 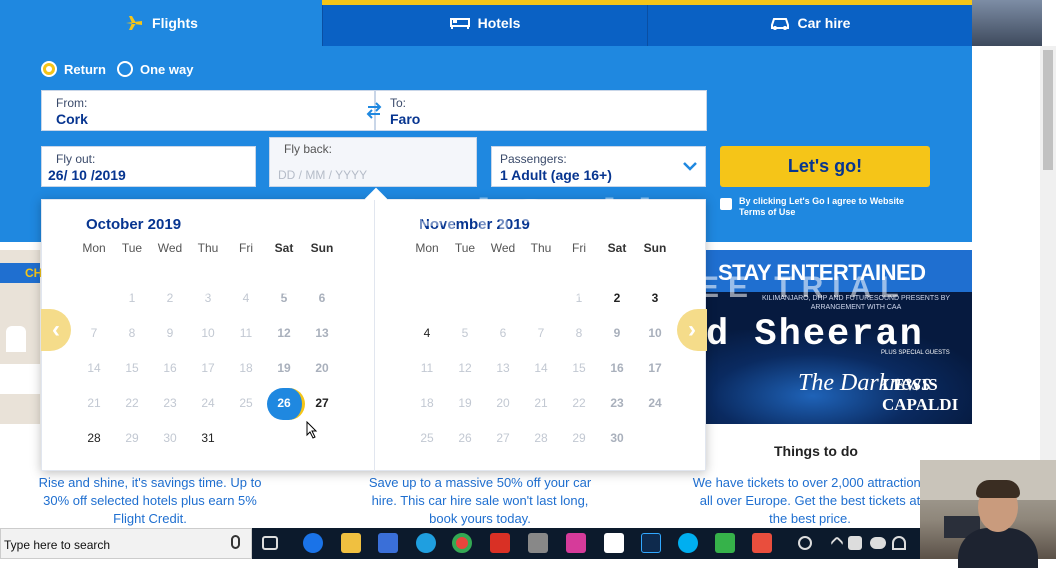 I want to click on calendar-day-selected: 26, so click(x=284, y=403).